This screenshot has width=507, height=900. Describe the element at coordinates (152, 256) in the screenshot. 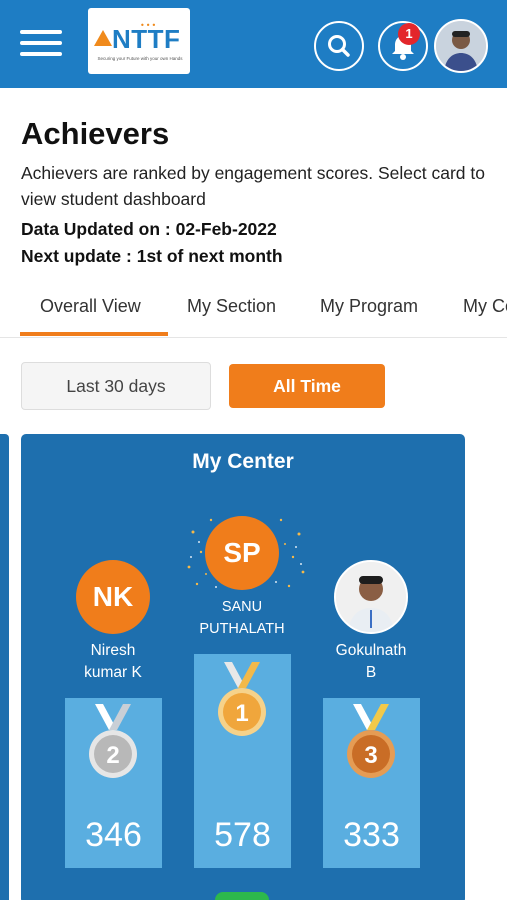

I see `next-update-text: Next update : 1st of next month` at that location.